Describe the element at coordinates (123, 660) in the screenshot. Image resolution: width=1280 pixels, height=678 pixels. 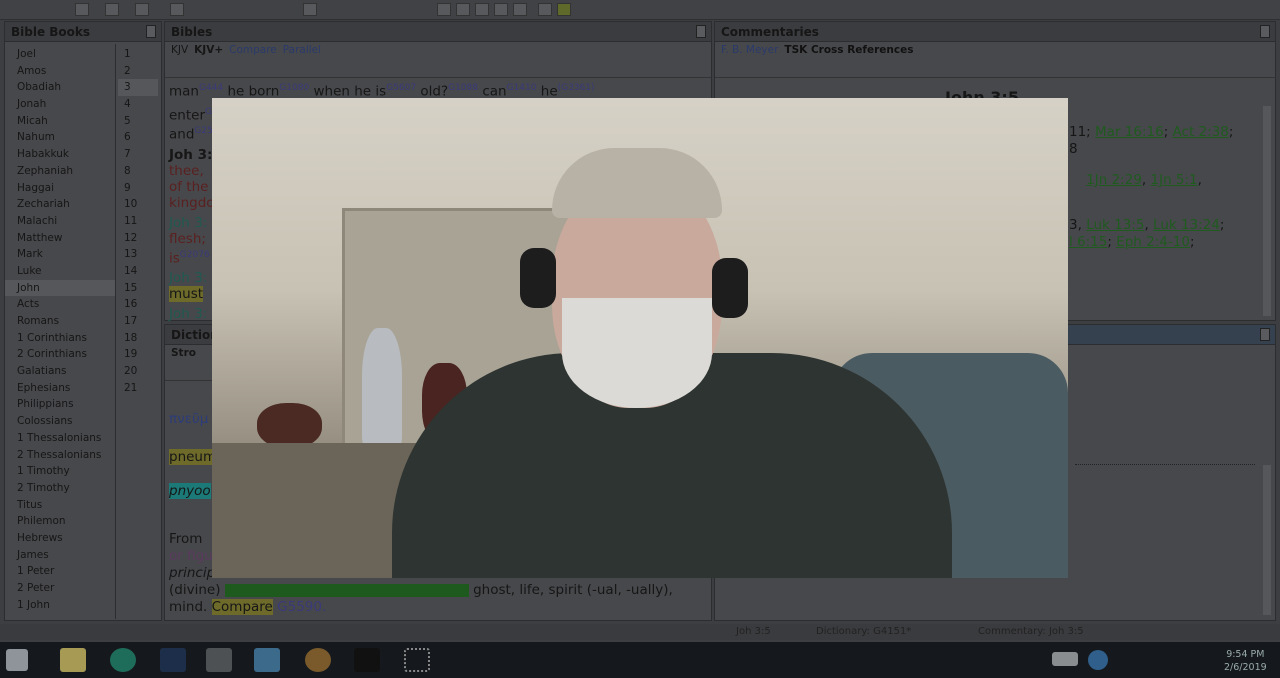
I see `e-sword-icon` at that location.